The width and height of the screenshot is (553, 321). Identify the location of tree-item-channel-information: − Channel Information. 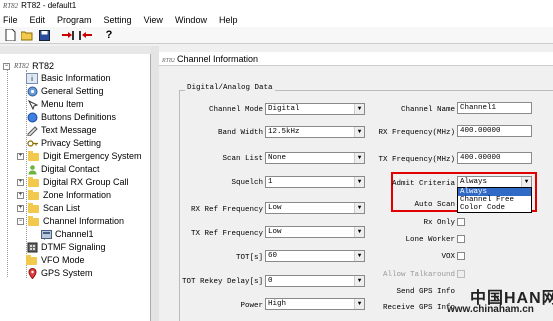
(70, 221).